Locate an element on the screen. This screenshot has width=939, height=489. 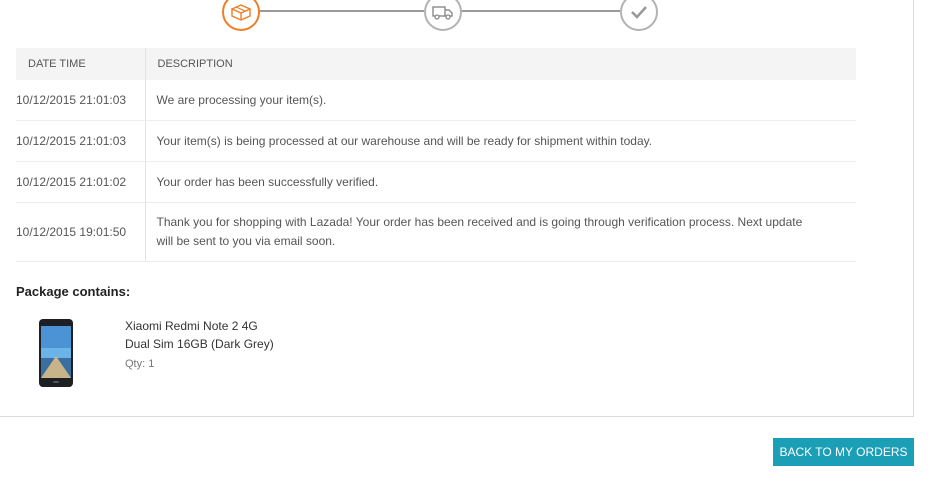
order-progress-tracker is located at coordinates (456, 16).